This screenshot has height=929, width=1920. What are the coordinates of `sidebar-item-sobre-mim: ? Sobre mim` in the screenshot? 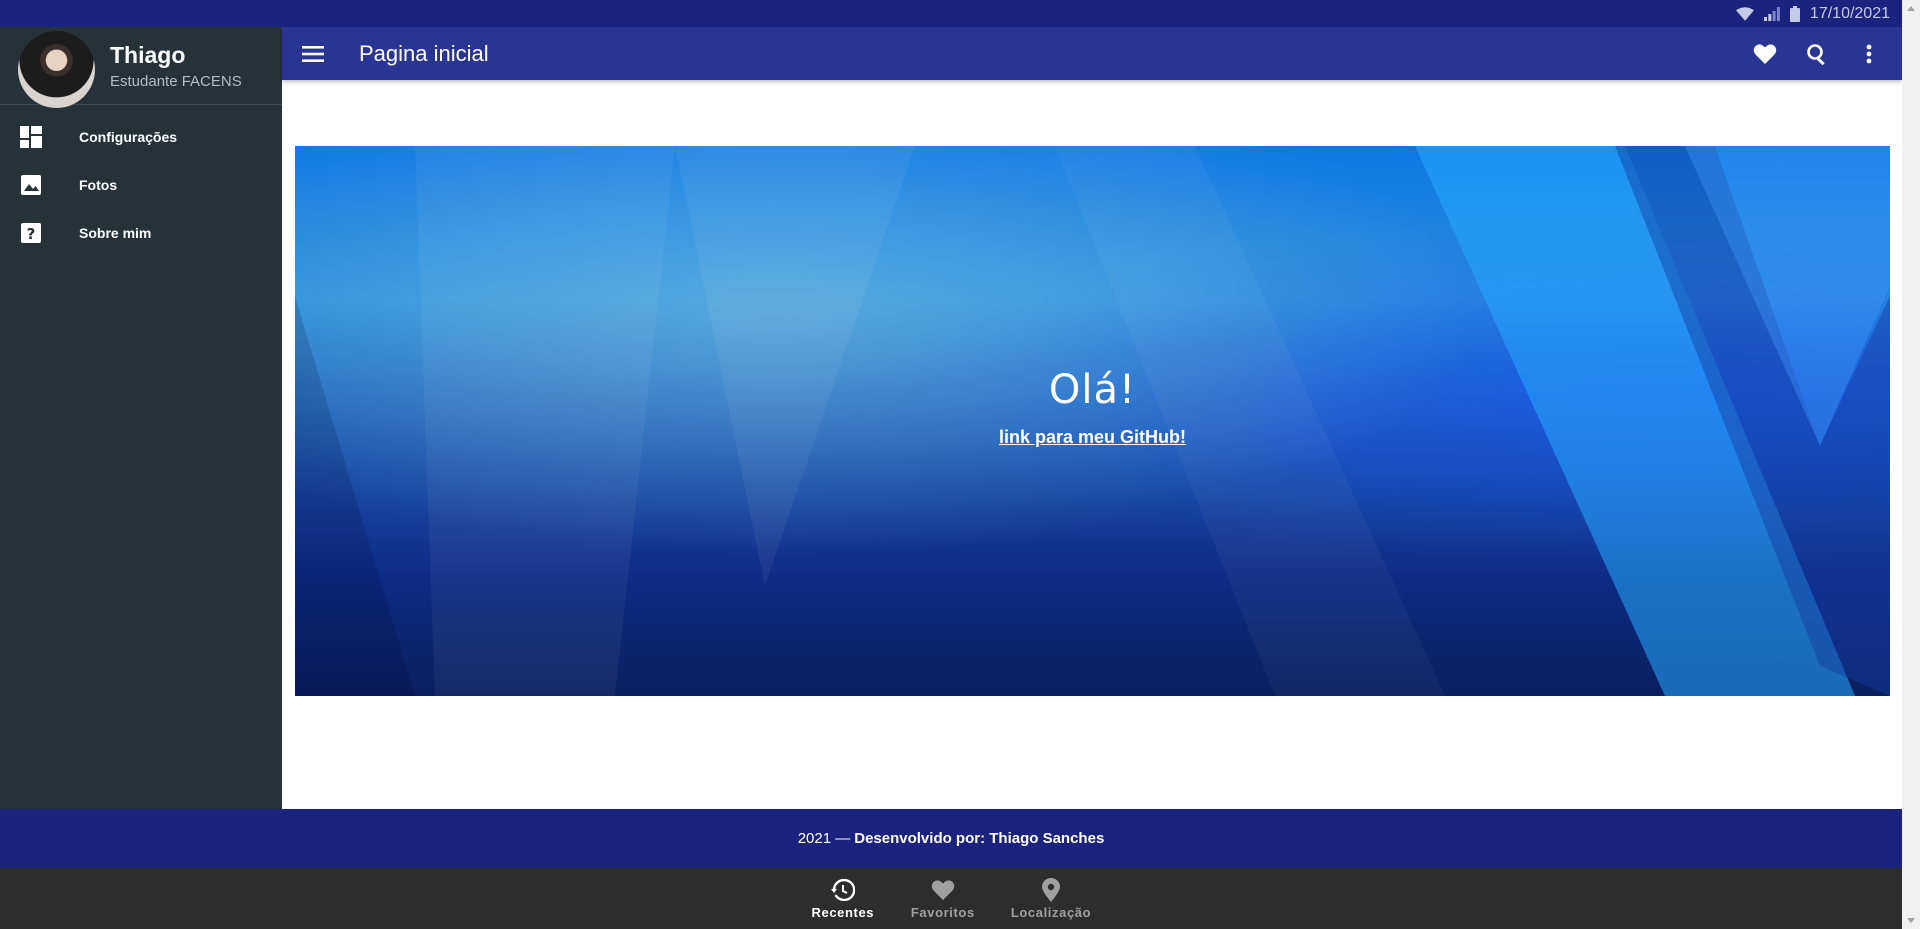 It's located at (141, 233).